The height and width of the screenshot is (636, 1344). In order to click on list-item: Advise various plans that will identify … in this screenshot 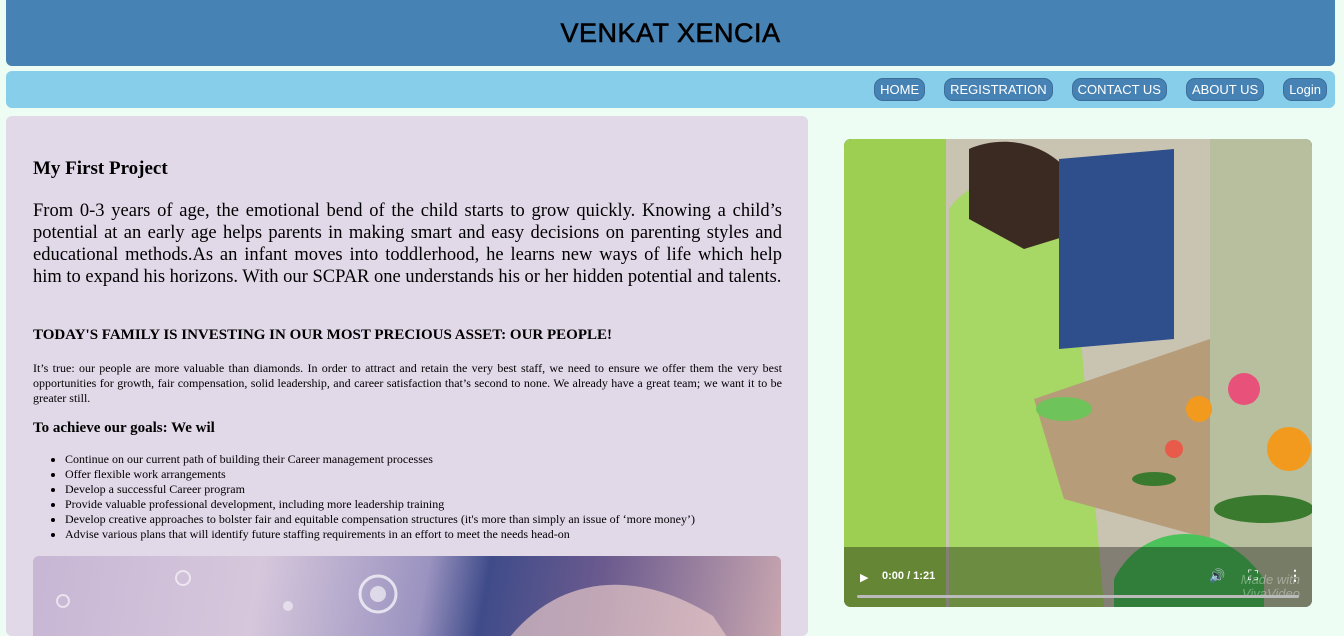, I will do `click(380, 534)`.